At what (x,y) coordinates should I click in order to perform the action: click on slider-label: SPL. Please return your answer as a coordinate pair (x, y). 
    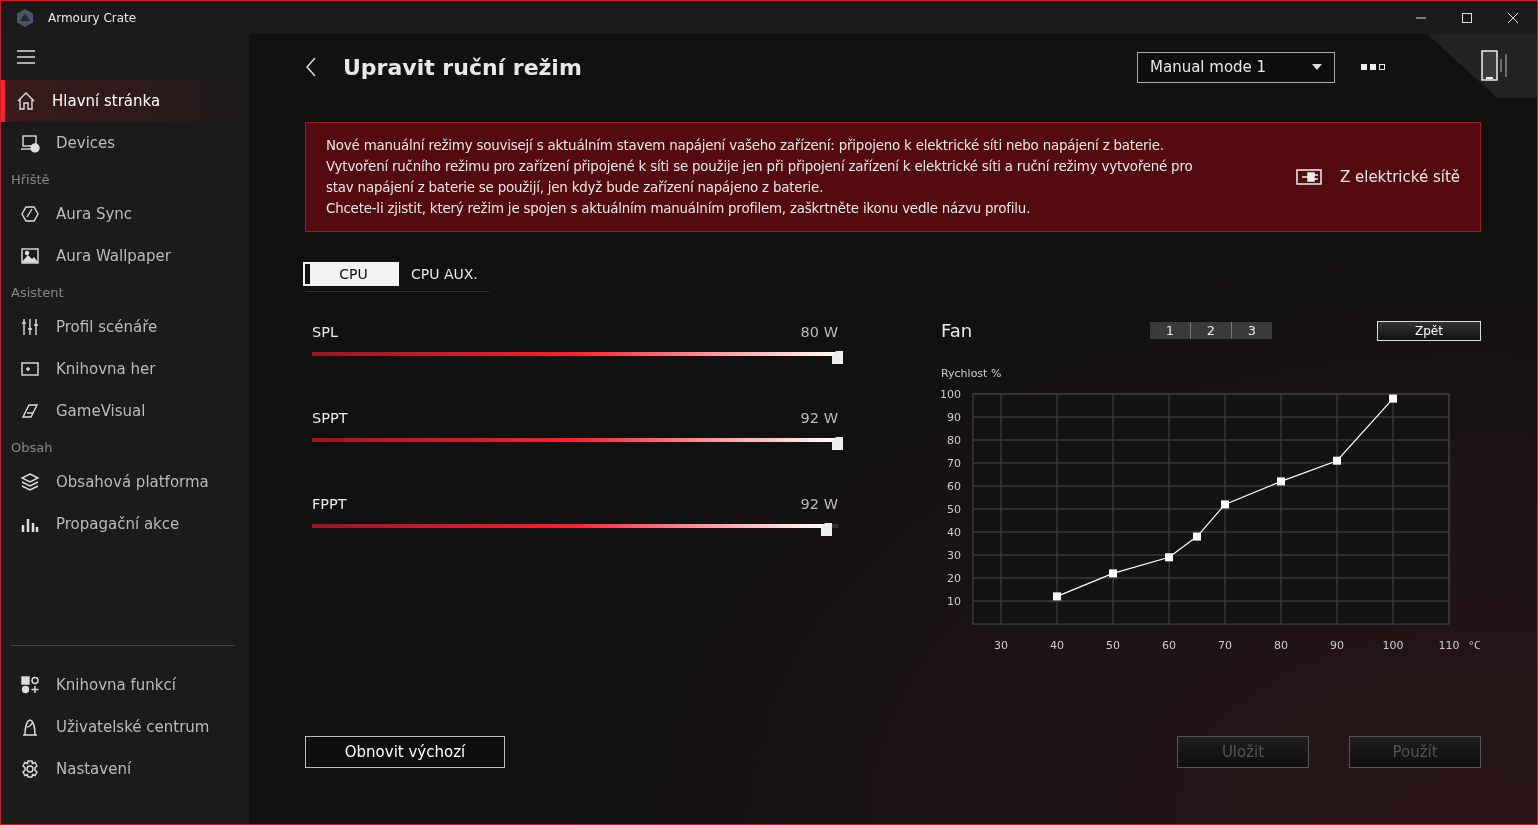
    Looking at the image, I should click on (325, 332).